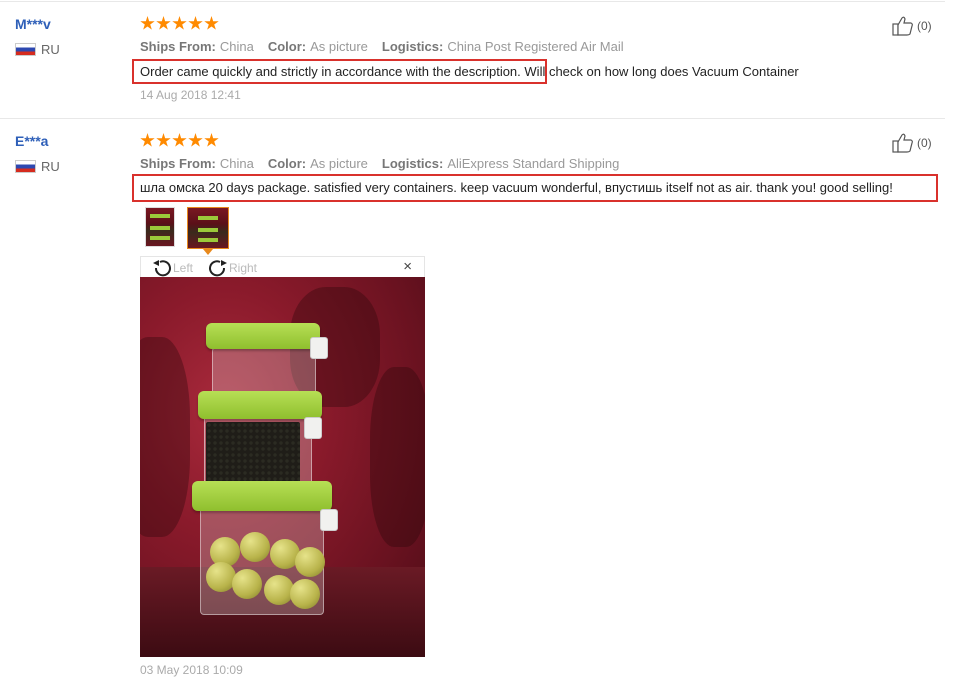 Image resolution: width=959 pixels, height=679 pixels. What do you see at coordinates (33, 24) in the screenshot?
I see `reviewer-name: M***v` at bounding box center [33, 24].